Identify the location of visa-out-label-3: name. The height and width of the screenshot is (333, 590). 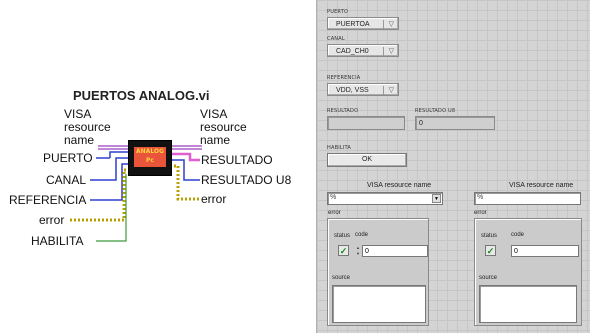
(215, 140).